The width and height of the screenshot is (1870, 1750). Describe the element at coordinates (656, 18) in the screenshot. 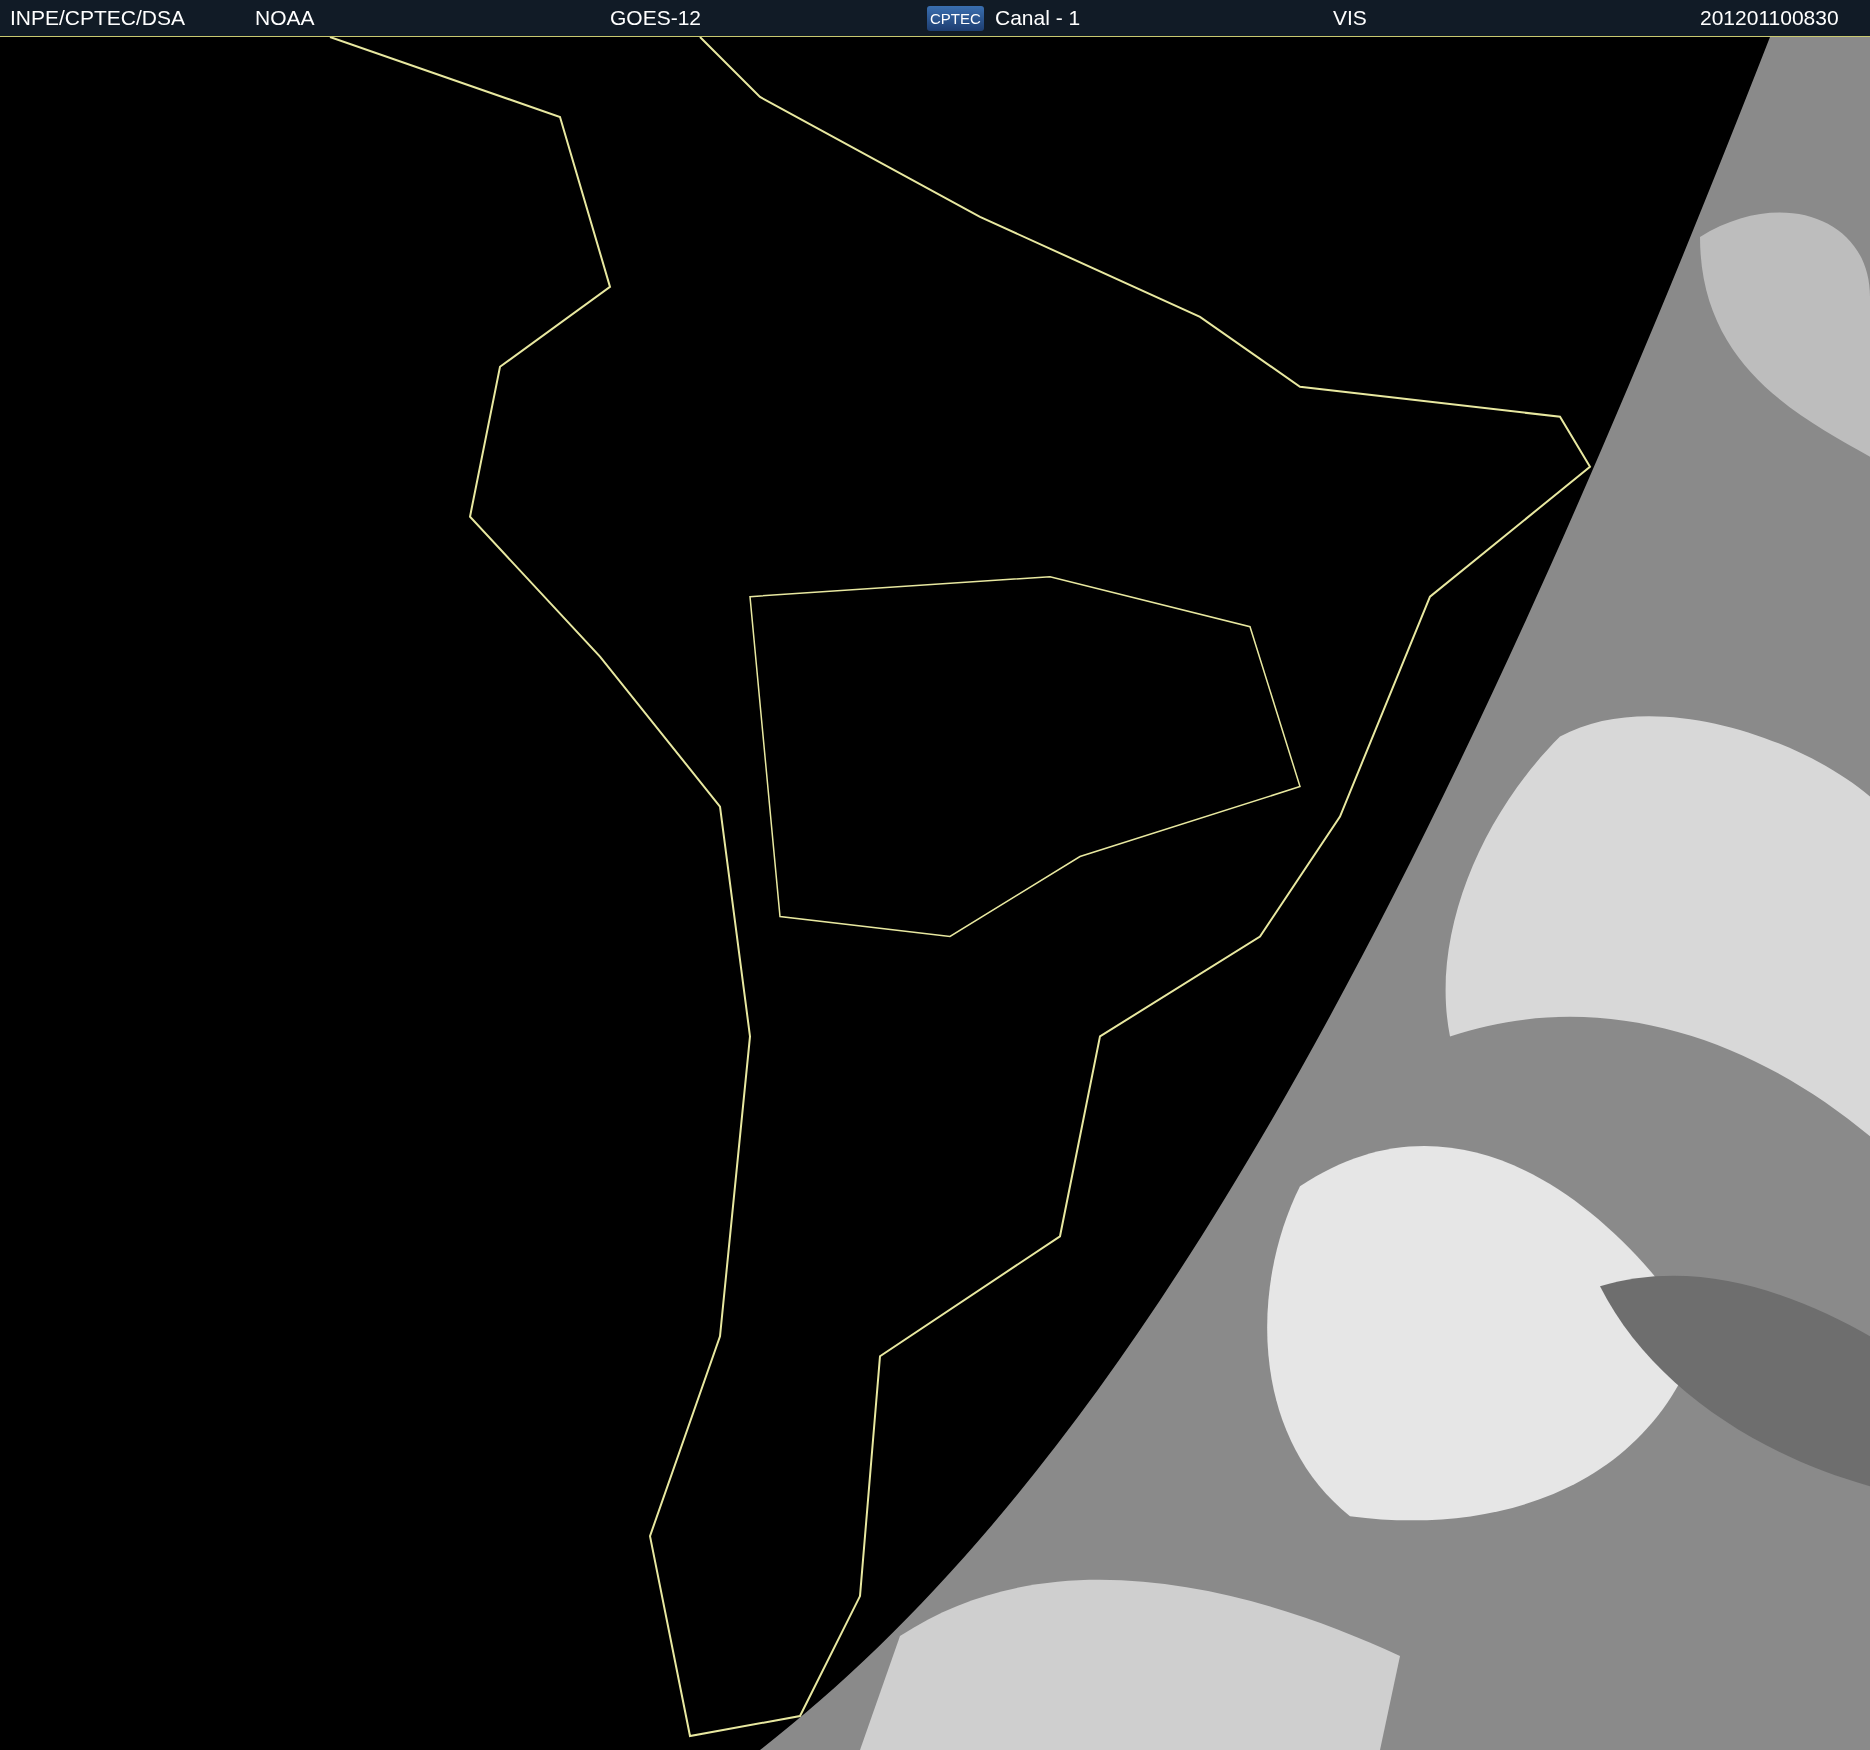

I see `satellite-label: GOES-12` at that location.